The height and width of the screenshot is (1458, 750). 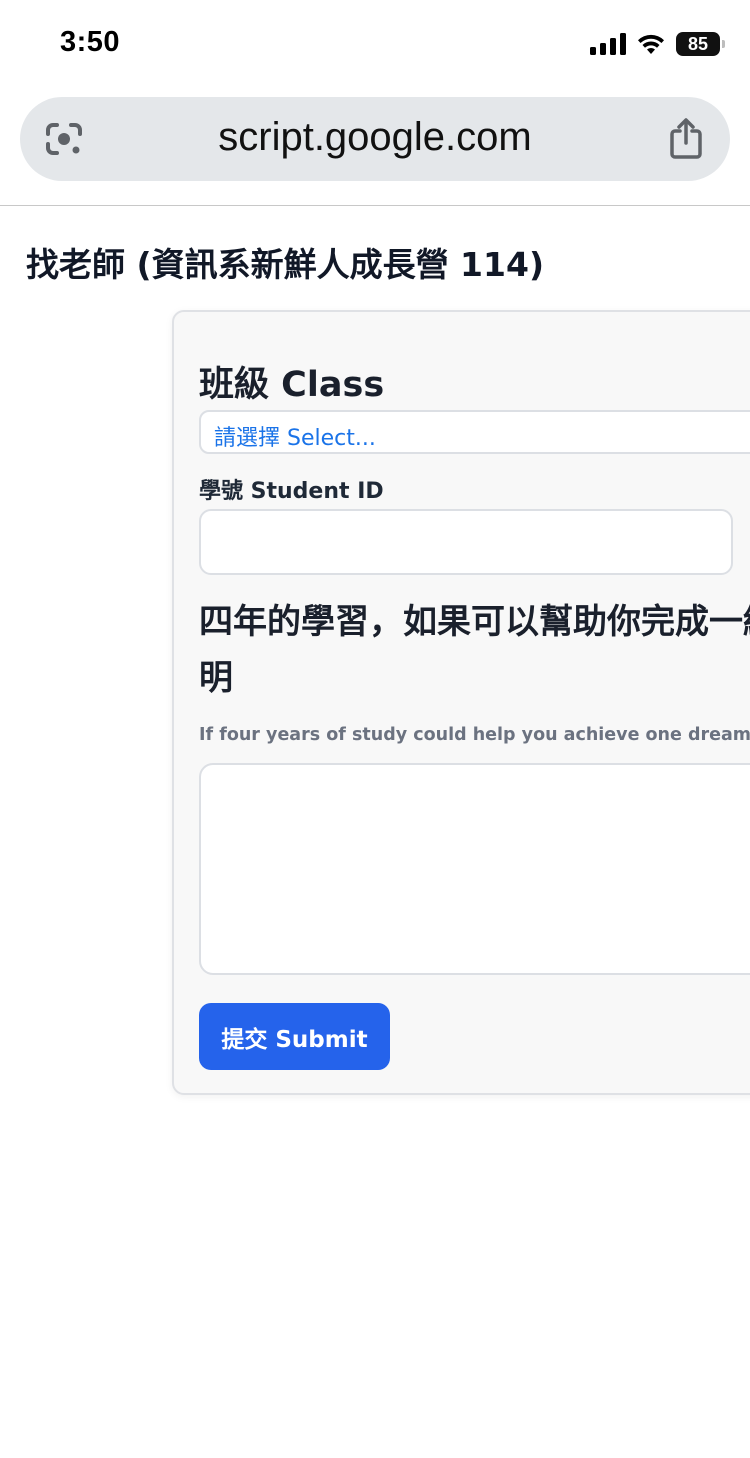 I want to click on browser-divider, so click(x=375, y=205).